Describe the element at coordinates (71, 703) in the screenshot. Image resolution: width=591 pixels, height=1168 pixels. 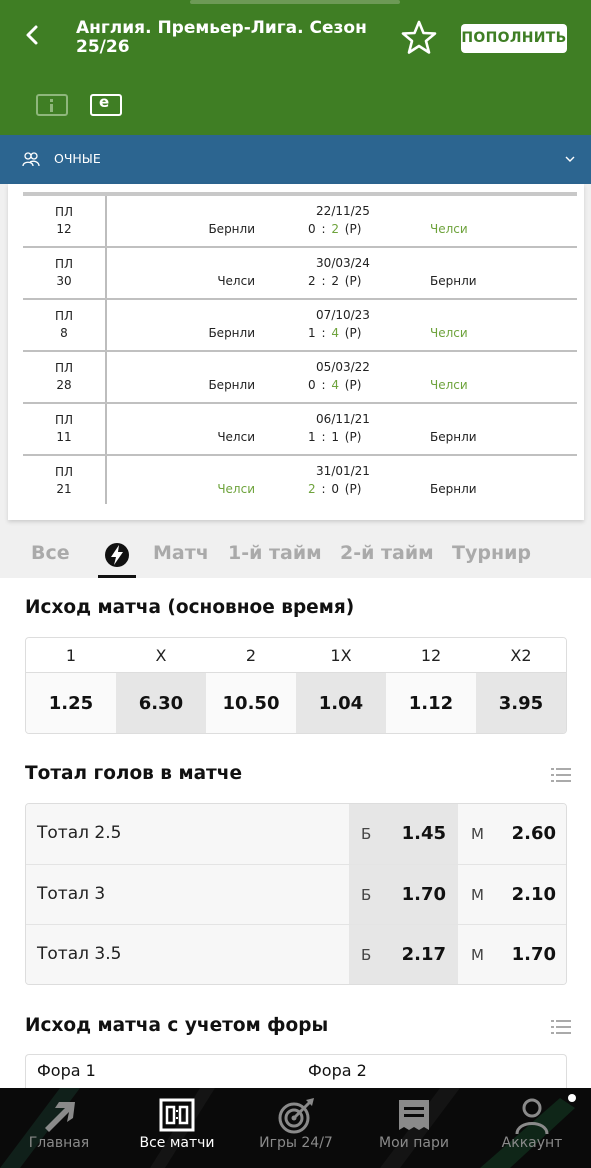
I see `odds-button-1: 1.25` at that location.